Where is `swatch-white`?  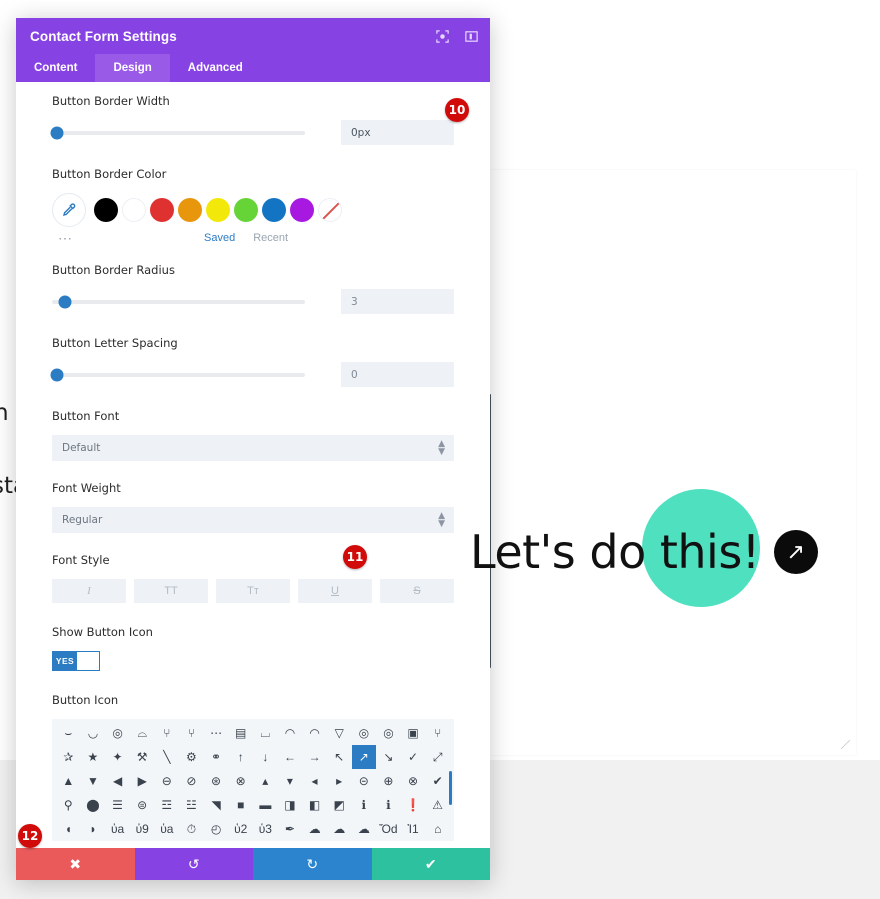
swatch-white is located at coordinates (134, 210).